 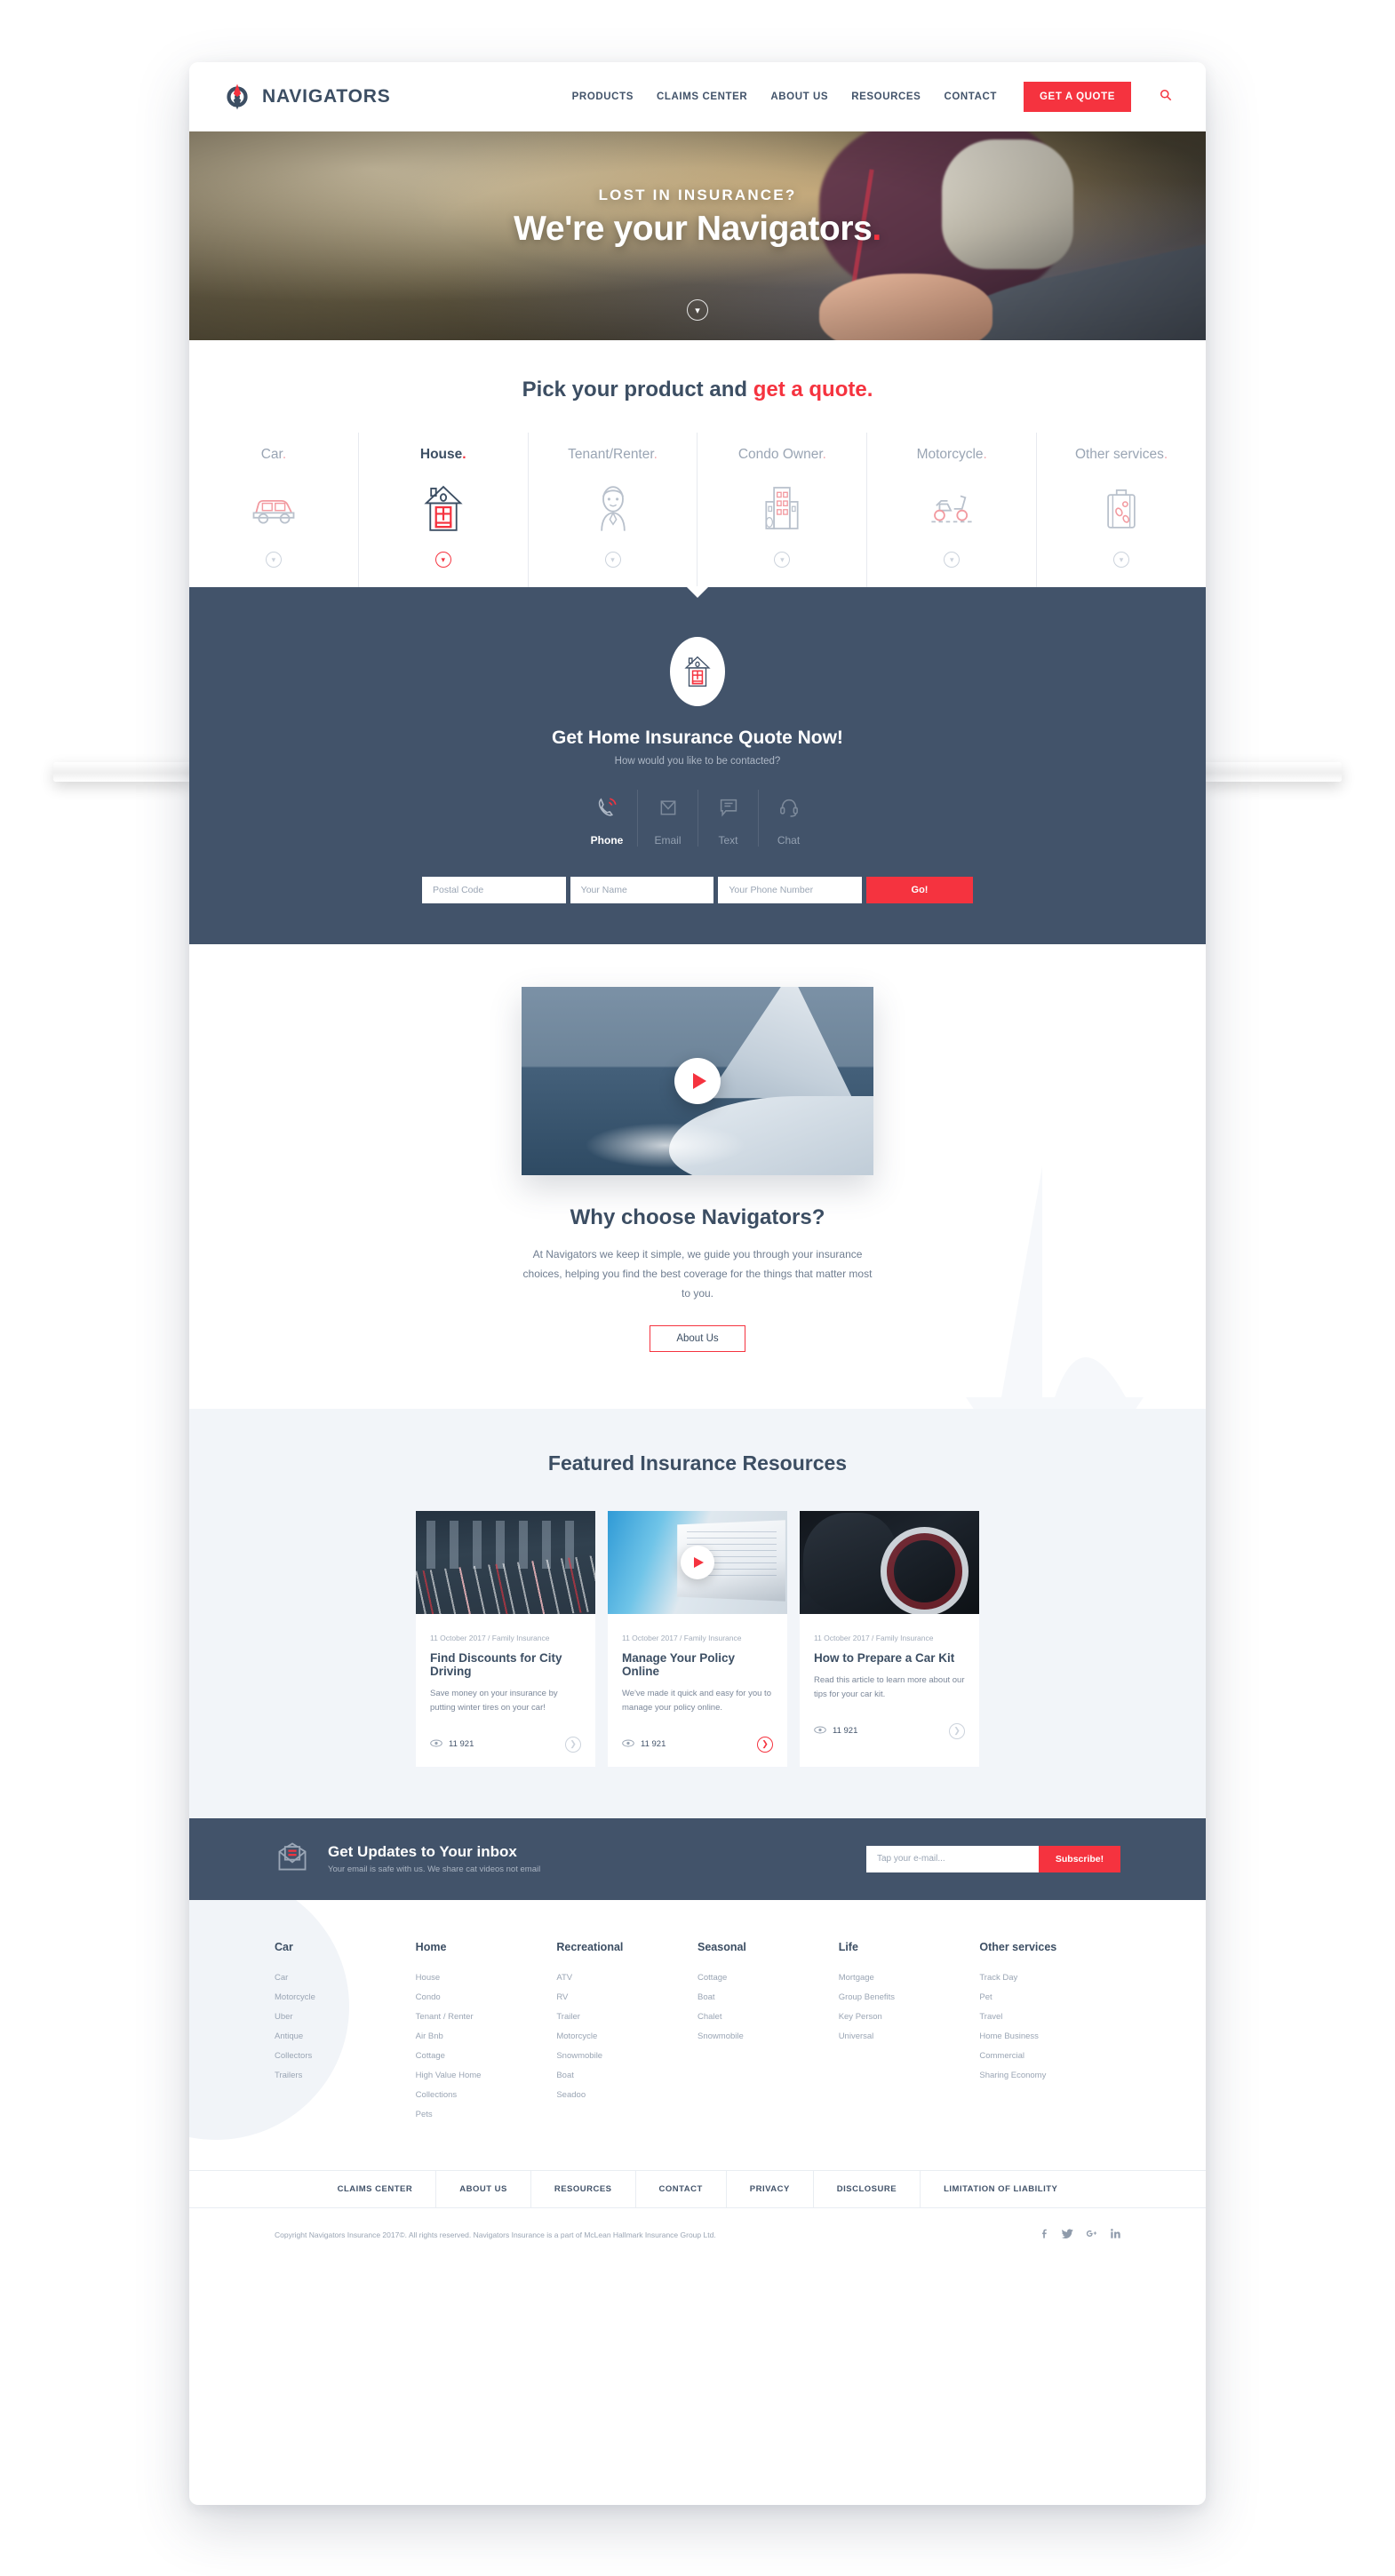 I want to click on product-tab-tenant-renter: Tenant/Renter. ▾, so click(x=612, y=510).